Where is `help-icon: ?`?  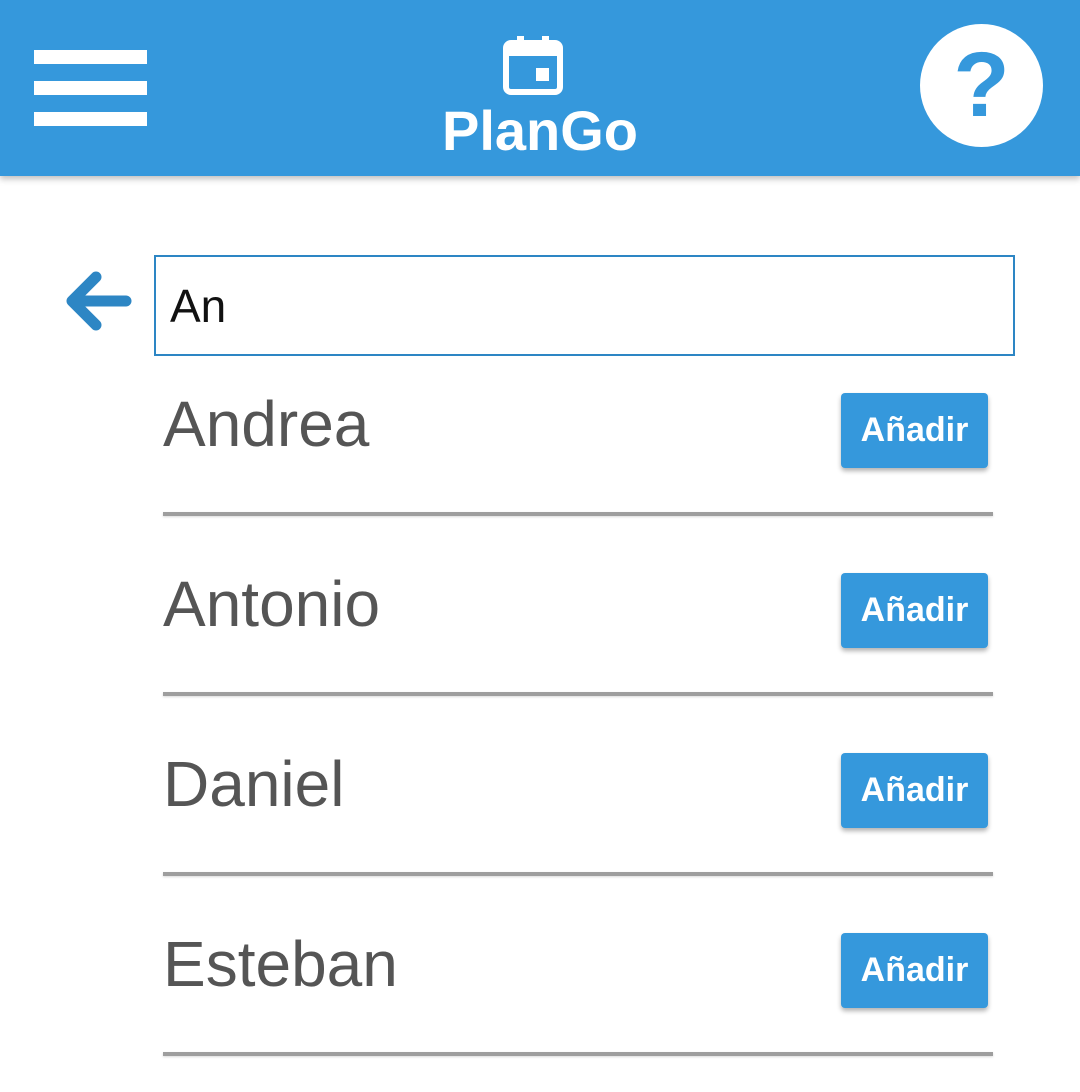 help-icon: ? is located at coordinates (981, 85).